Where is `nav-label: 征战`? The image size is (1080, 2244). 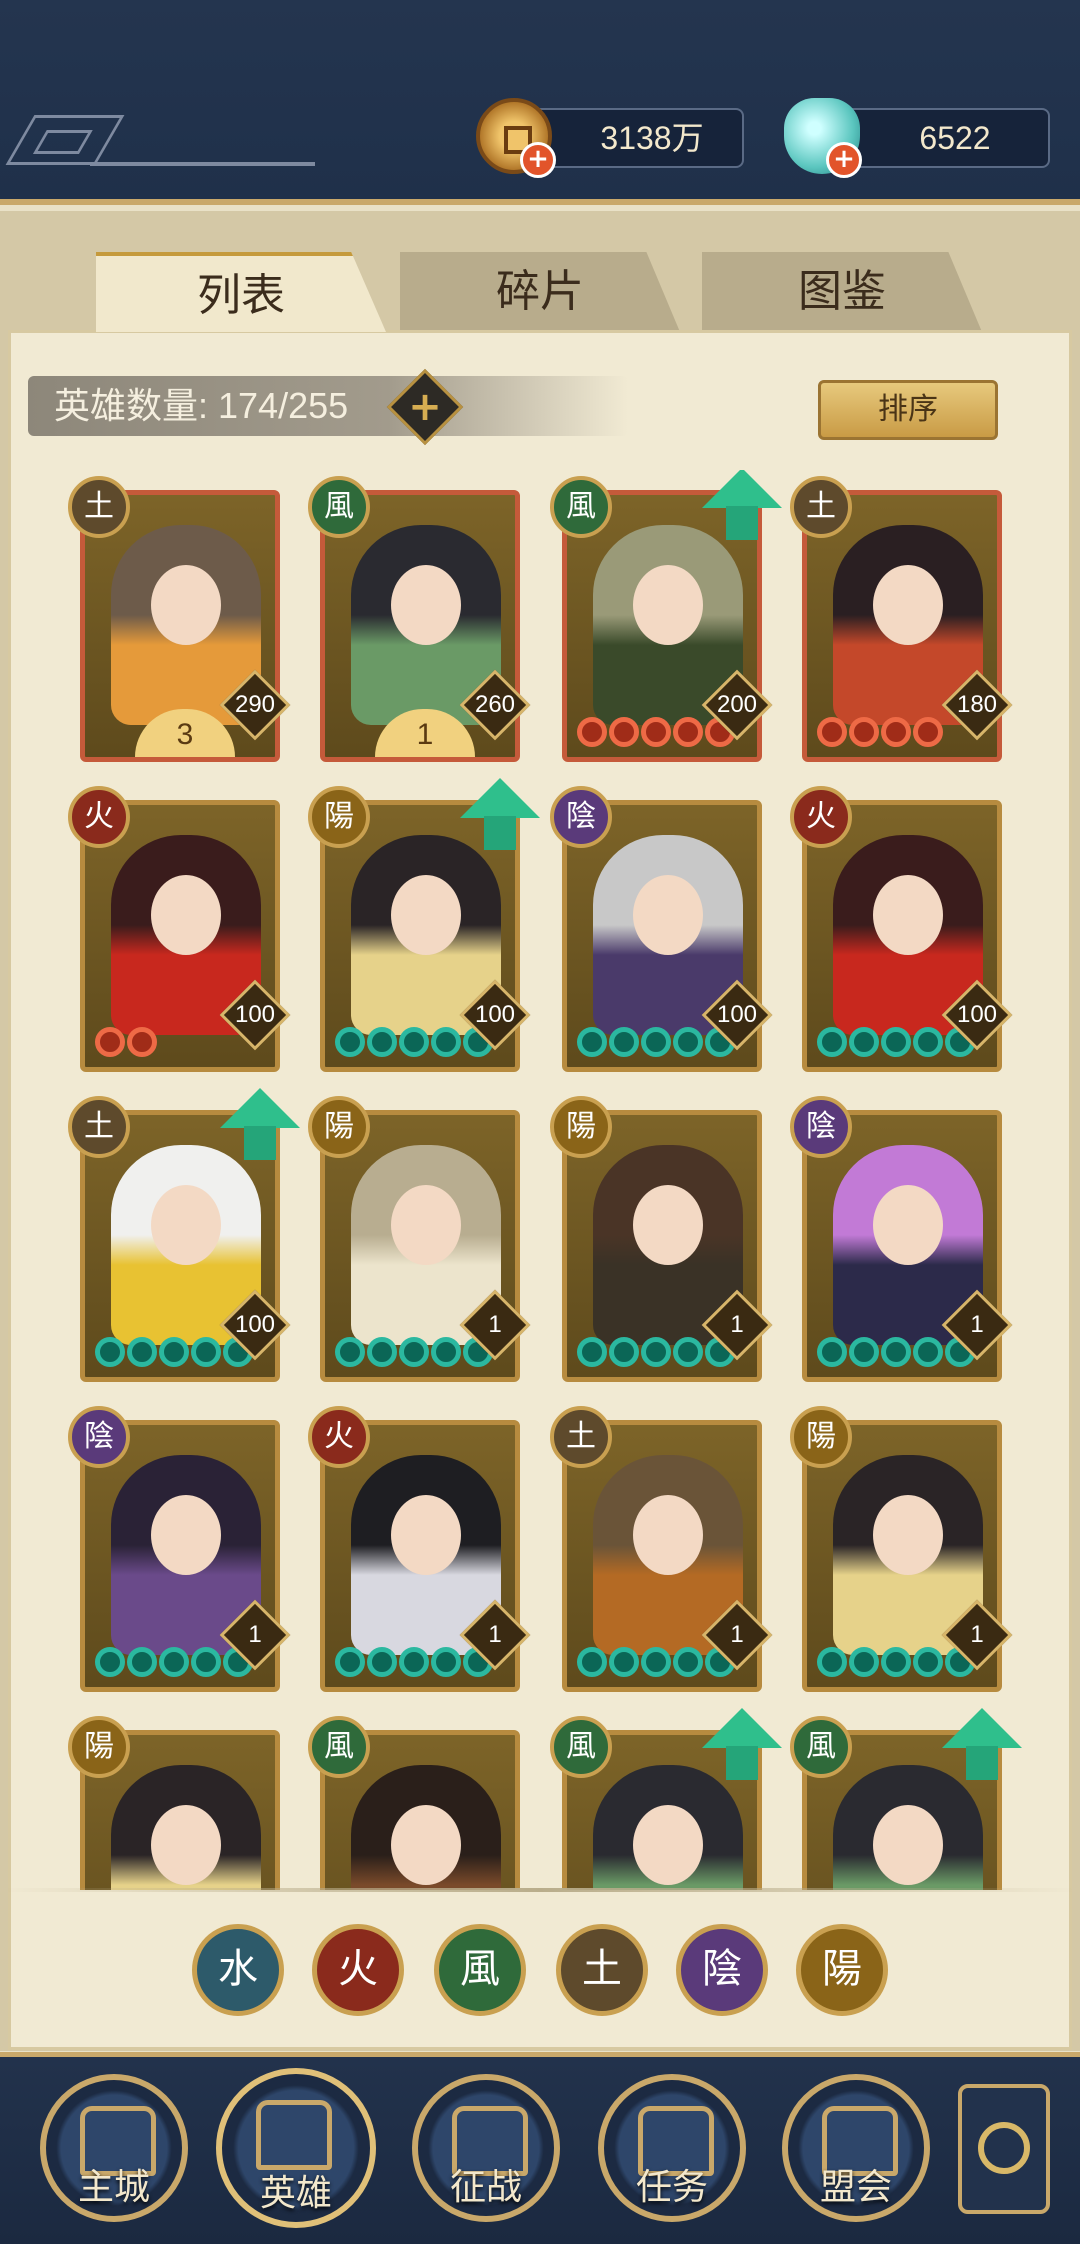 nav-label: 征战 is located at coordinates (485, 2187).